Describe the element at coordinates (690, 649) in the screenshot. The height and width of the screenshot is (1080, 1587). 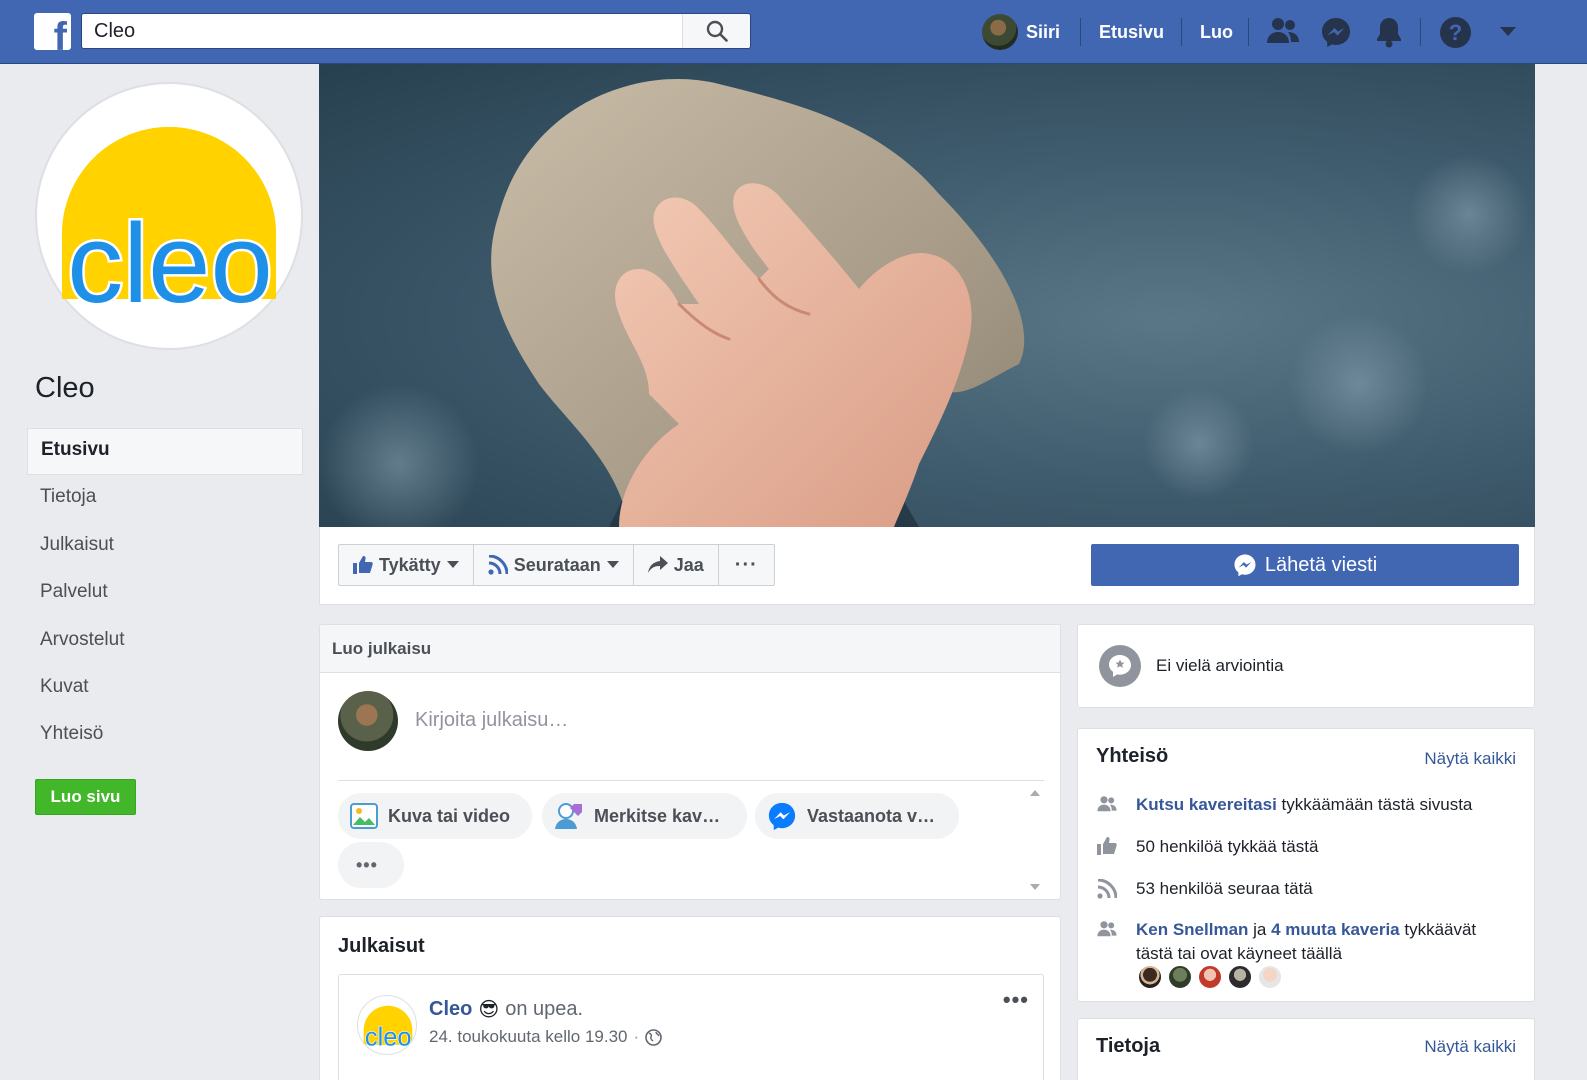
I see `create-post-title: Luo julkaisu` at that location.